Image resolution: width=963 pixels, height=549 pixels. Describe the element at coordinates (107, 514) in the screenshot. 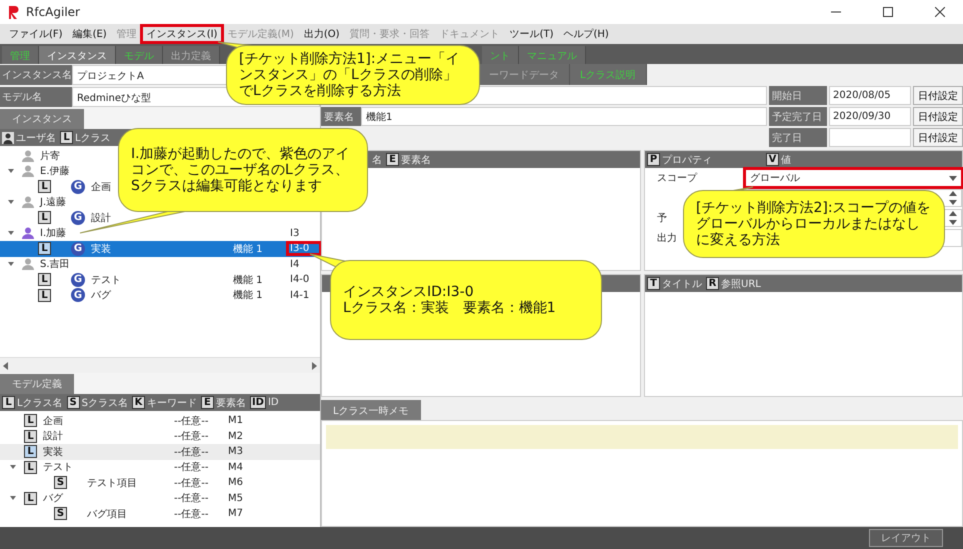

I see `class-name: バグ項目` at that location.